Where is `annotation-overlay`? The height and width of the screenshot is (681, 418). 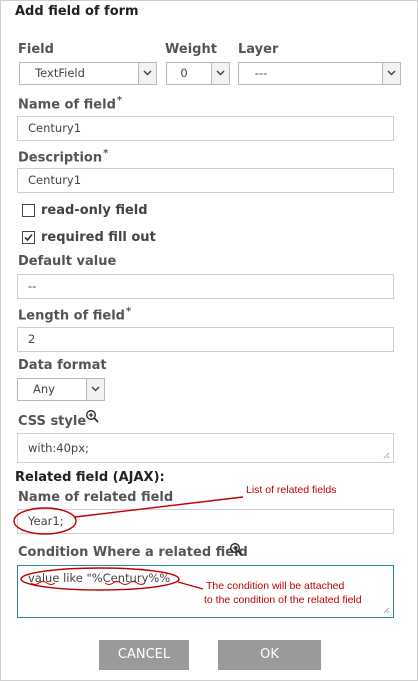 annotation-overlay is located at coordinates (128, 543).